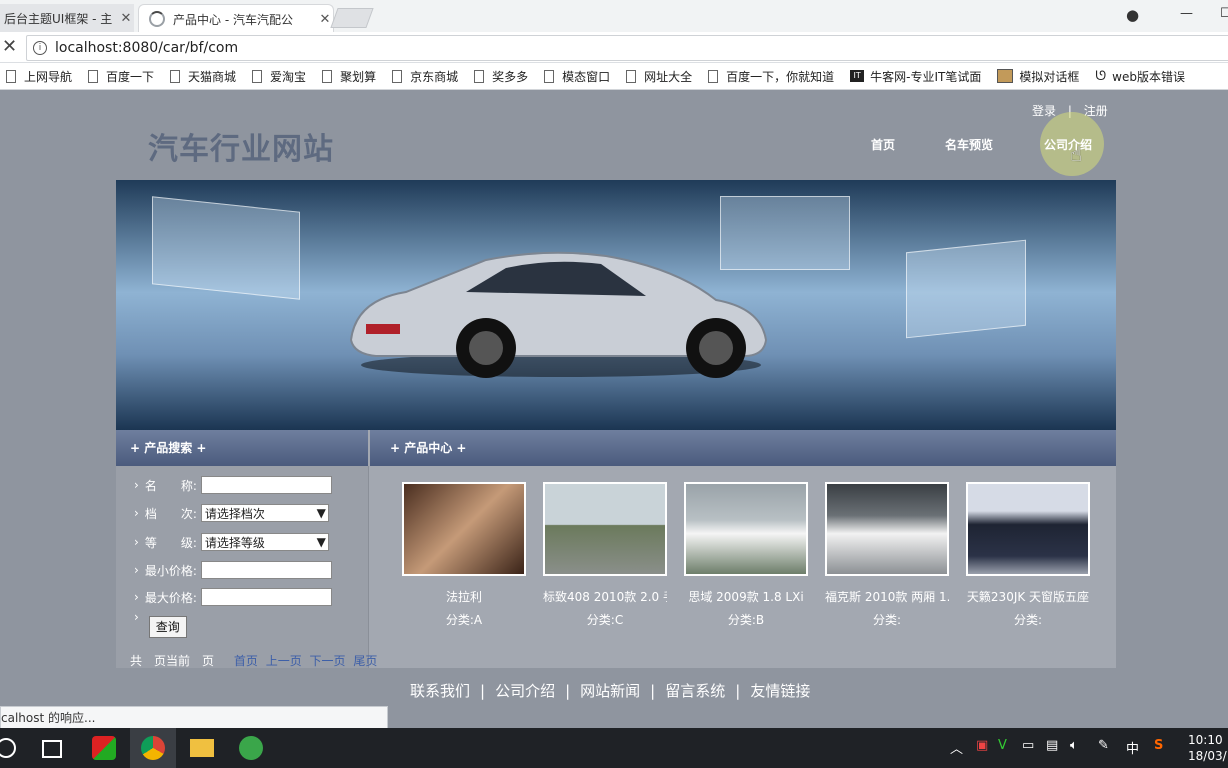 This screenshot has height=768, width=1228. What do you see at coordinates (926, 76) in the screenshot?
I see `bookmark-label: 牛客网-专业IT笔试面` at bounding box center [926, 76].